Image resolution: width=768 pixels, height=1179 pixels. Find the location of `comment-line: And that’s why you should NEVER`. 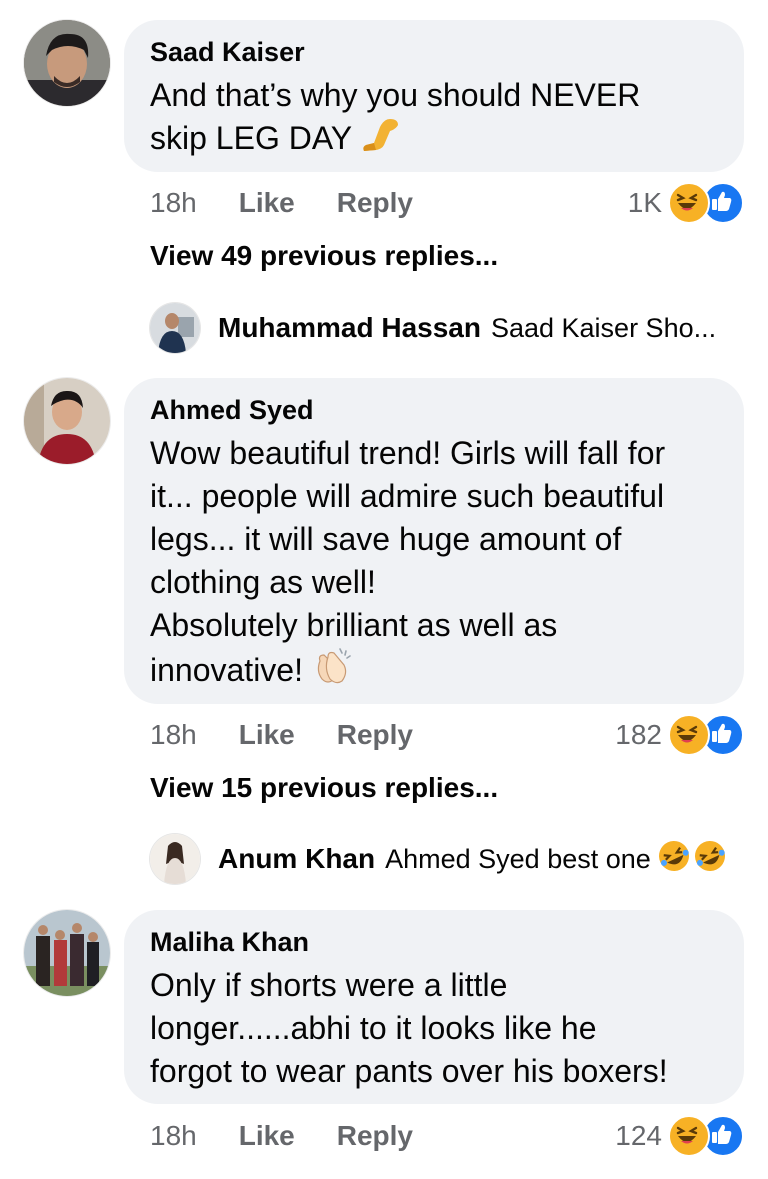

comment-line: And that’s why you should NEVER is located at coordinates (395, 95).